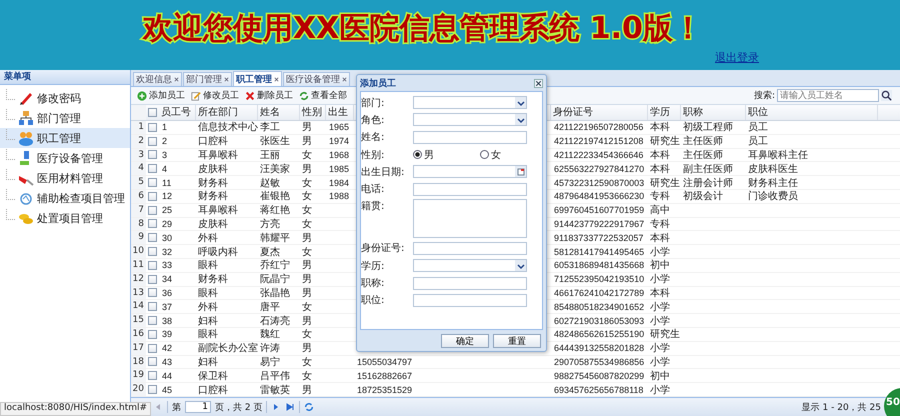 This screenshot has width=900, height=416. I want to click on dialog-button: 确定, so click(465, 341).